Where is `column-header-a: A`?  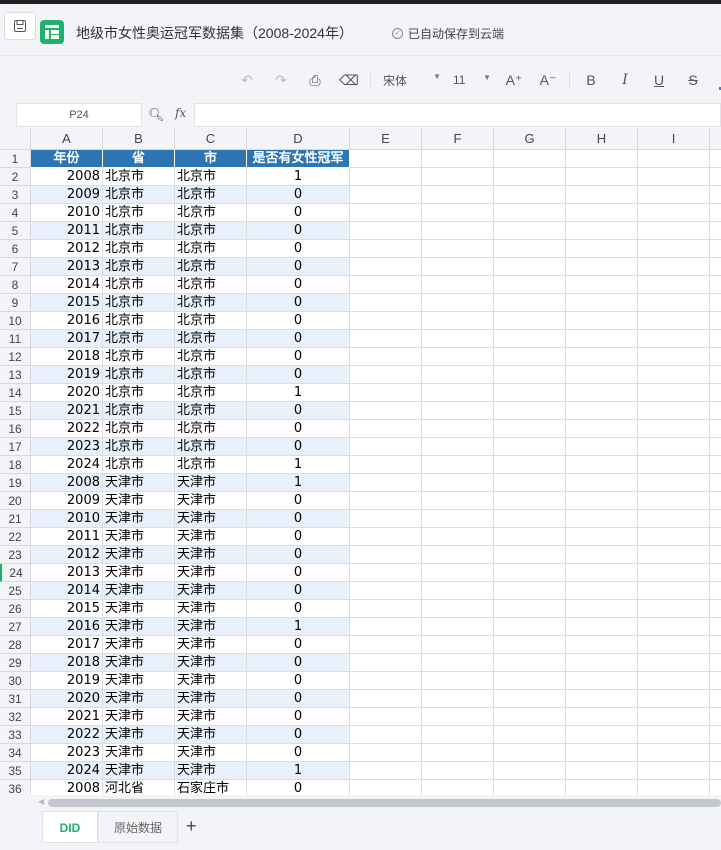 column-header-a: A is located at coordinates (67, 139).